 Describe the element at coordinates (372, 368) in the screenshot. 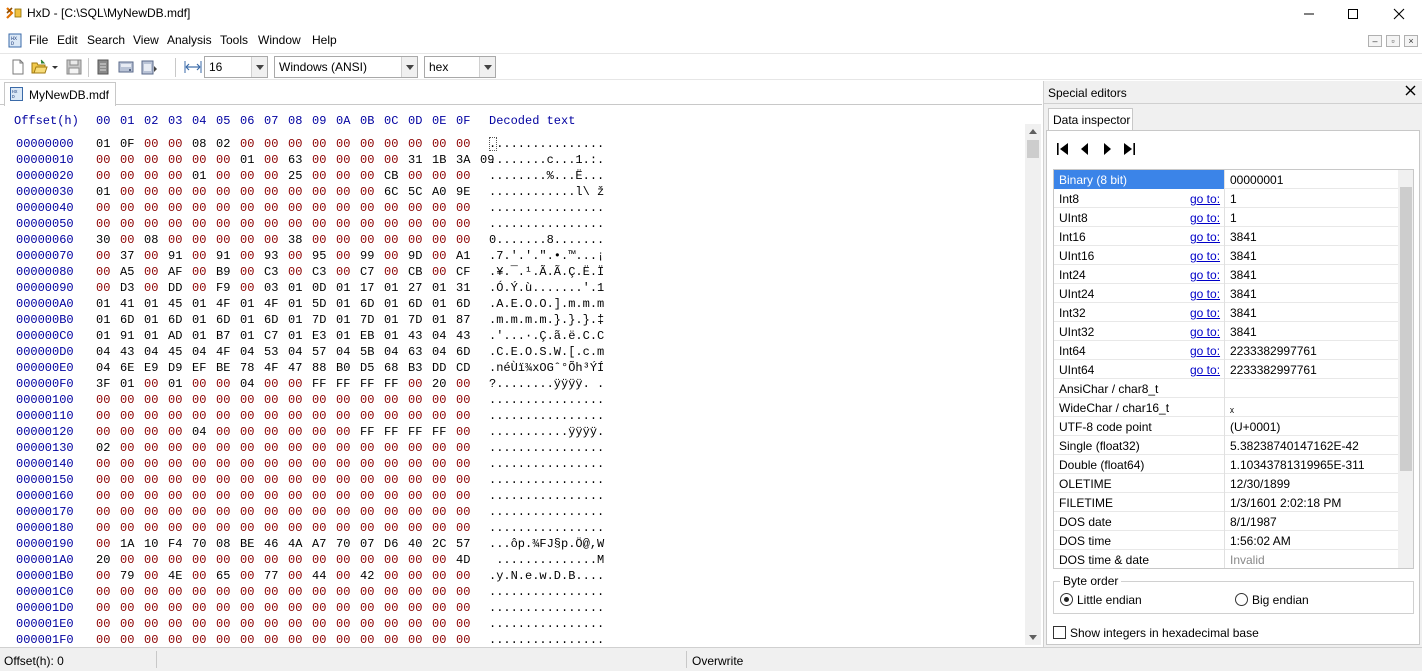

I see `hex-byte: D5` at that location.